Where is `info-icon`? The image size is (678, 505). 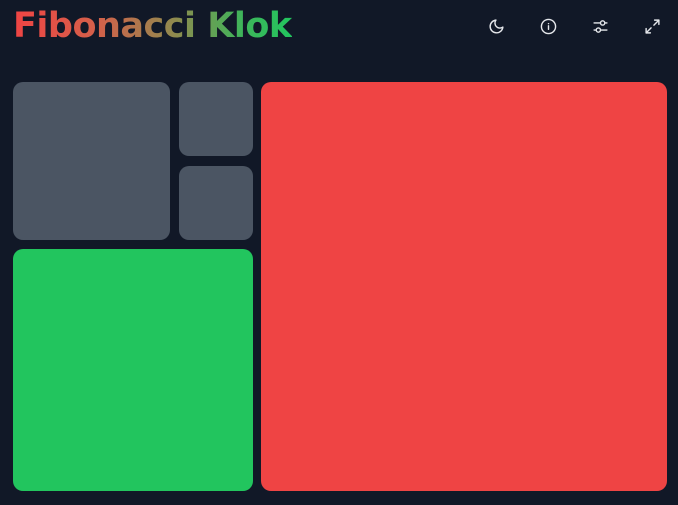
info-icon is located at coordinates (548, 26).